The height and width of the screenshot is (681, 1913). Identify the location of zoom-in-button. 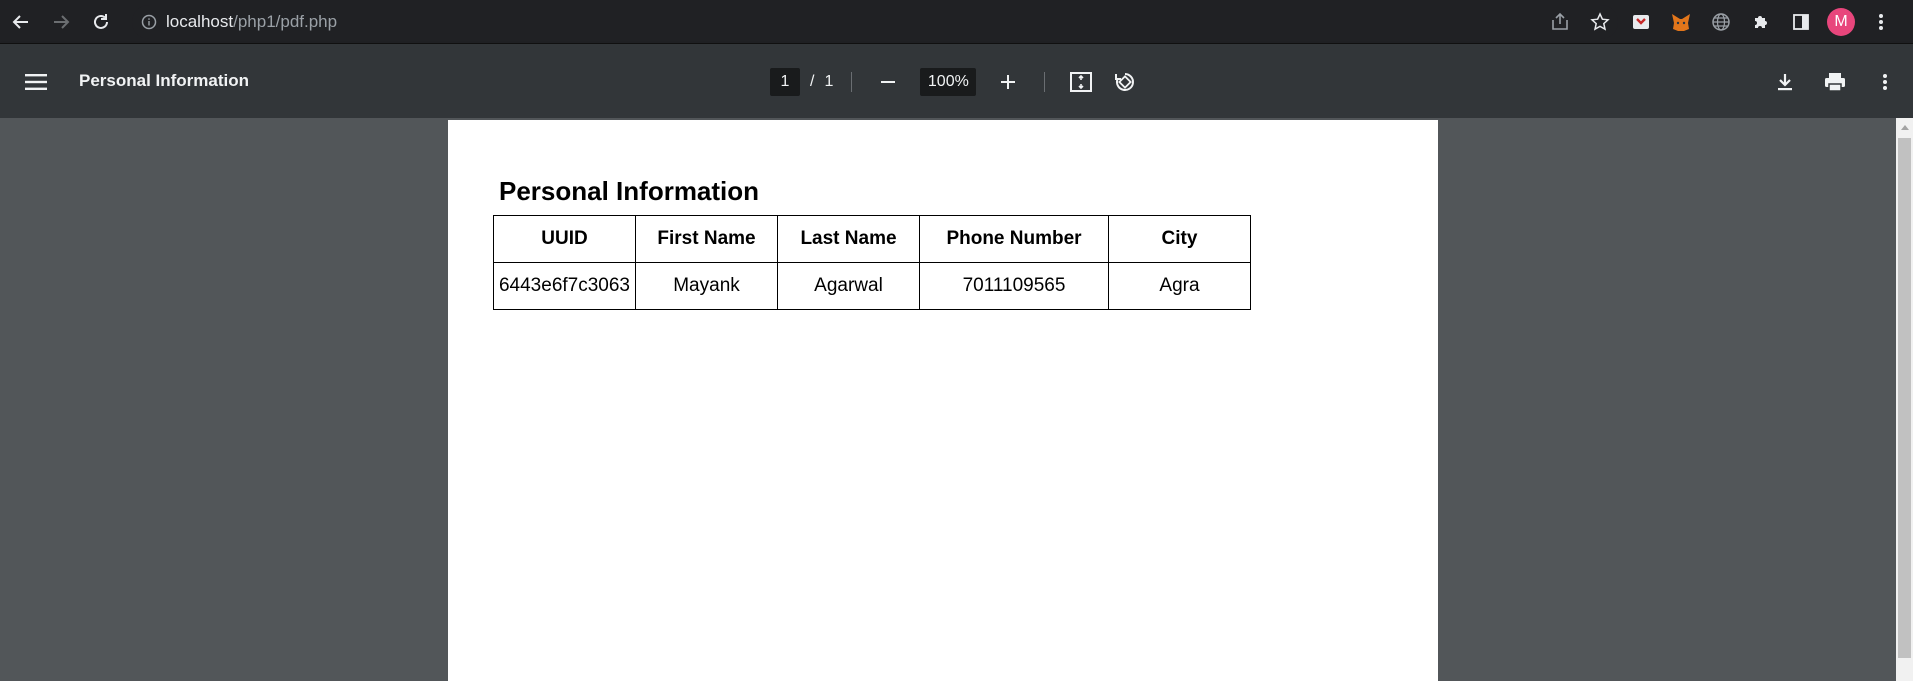
(1008, 82).